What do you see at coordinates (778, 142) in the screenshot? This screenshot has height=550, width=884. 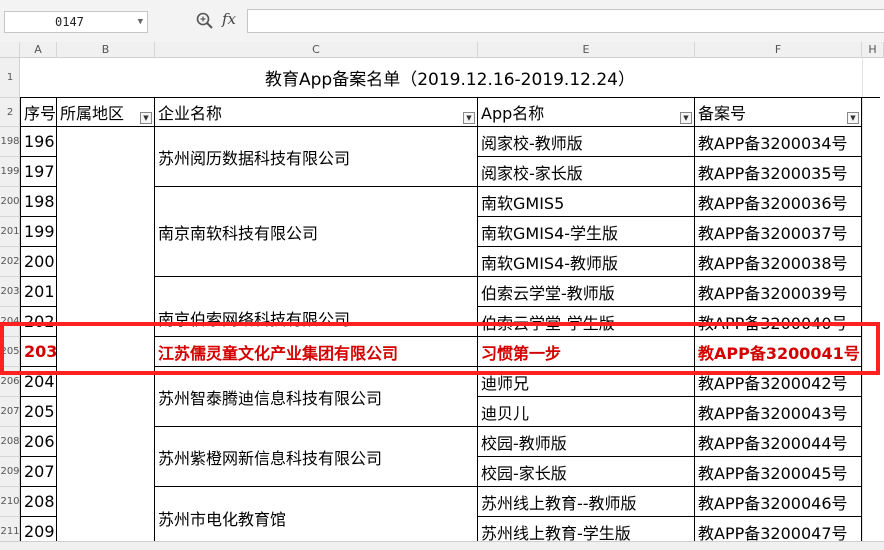 I see `record-cell: 教APP备3200034号` at bounding box center [778, 142].